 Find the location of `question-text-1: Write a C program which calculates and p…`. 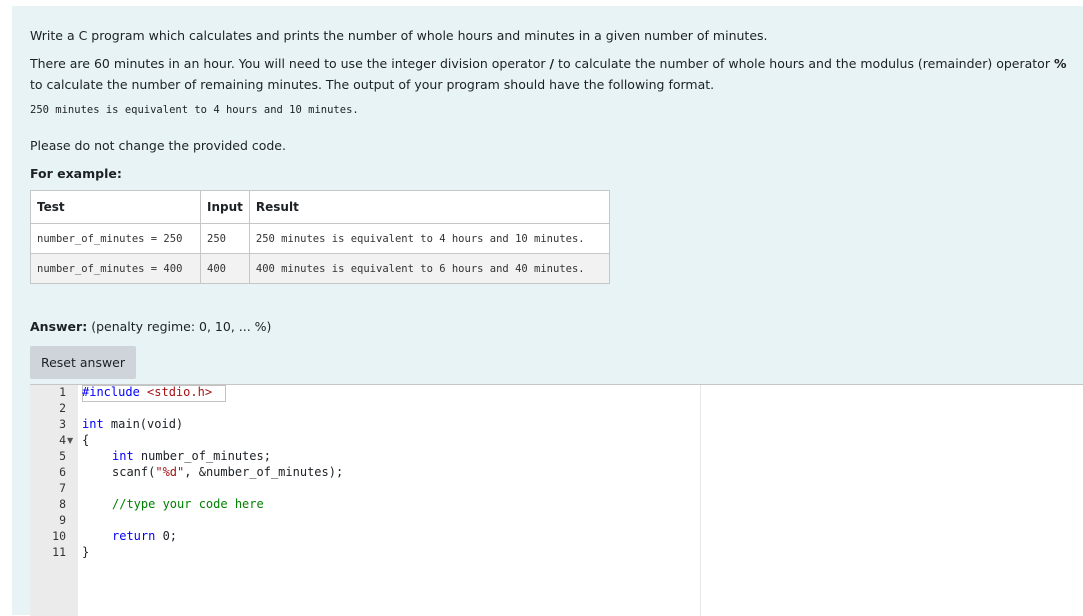

question-text-1: Write a C program which calculates and p… is located at coordinates (399, 35).